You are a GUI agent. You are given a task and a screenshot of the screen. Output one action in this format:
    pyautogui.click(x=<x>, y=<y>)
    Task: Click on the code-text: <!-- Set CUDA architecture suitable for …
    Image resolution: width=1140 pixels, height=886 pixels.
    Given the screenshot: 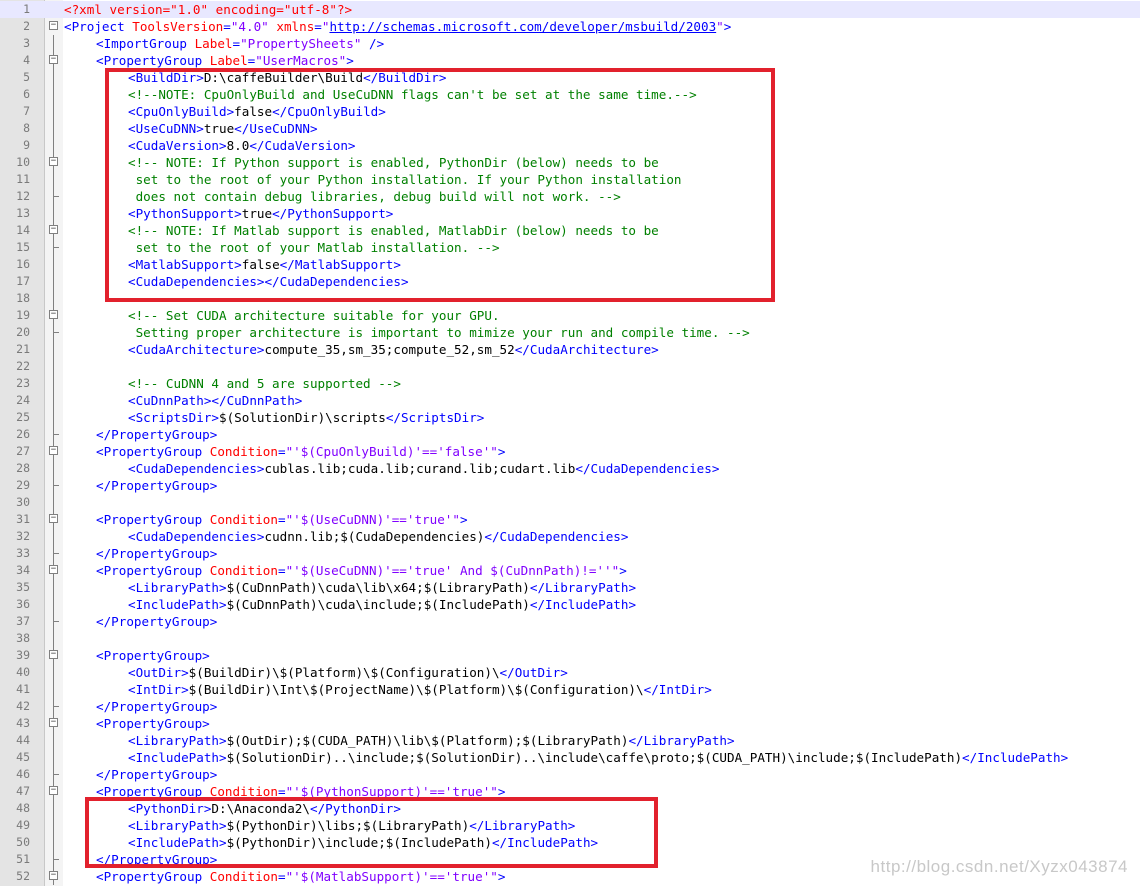 What is the action you would take?
    pyautogui.click(x=314, y=315)
    